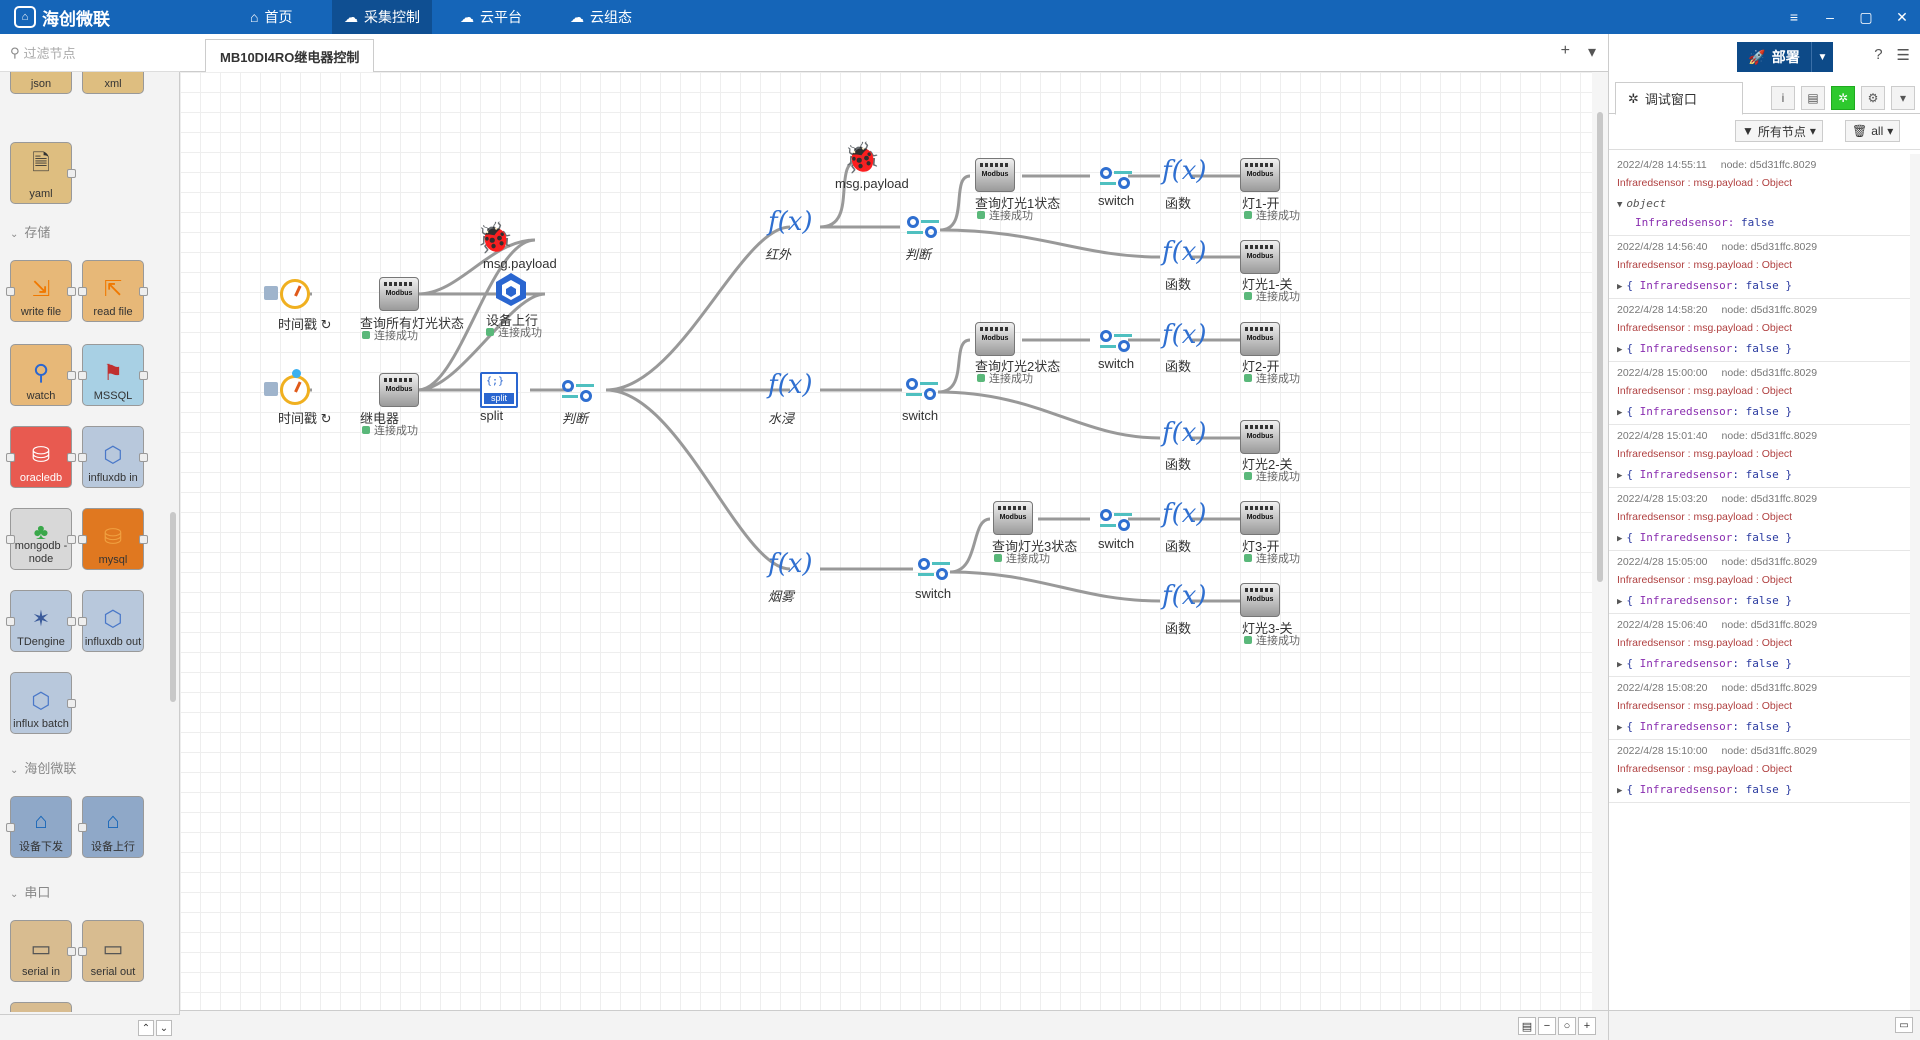 The height and width of the screenshot is (1040, 1920). Describe the element at coordinates (1527, 1026) in the screenshot. I see `map-icon: ▤` at that location.